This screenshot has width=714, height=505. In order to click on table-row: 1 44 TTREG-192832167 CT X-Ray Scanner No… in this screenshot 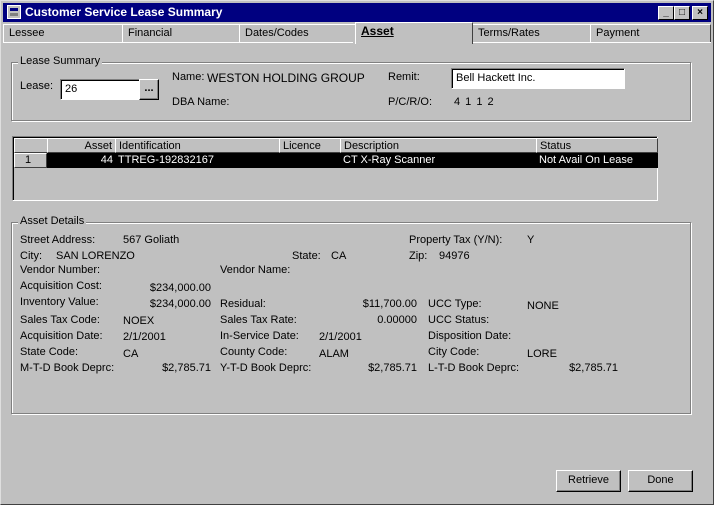, I will do `click(336, 160)`.